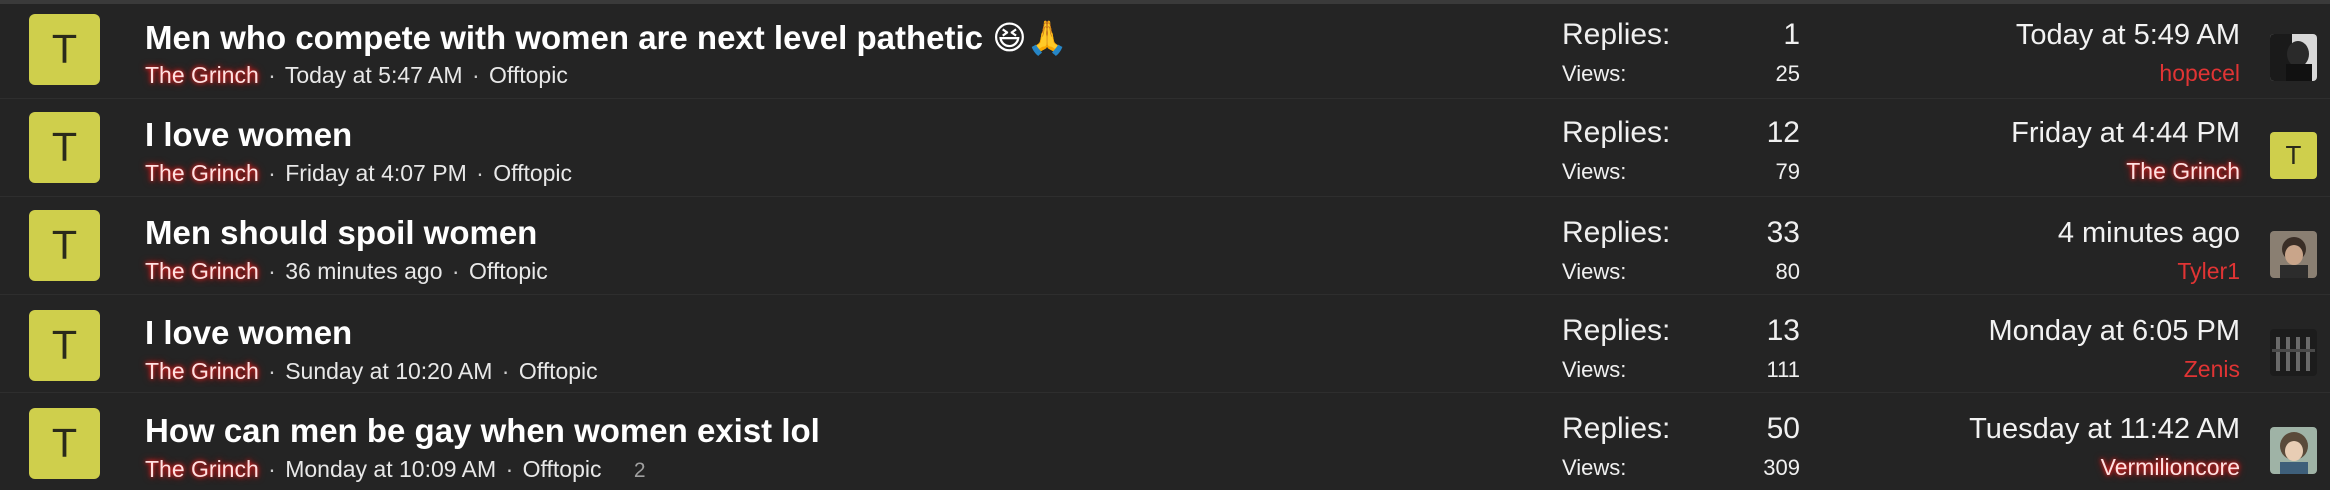  I want to click on last-poster-link: Zenis, so click(2212, 369).